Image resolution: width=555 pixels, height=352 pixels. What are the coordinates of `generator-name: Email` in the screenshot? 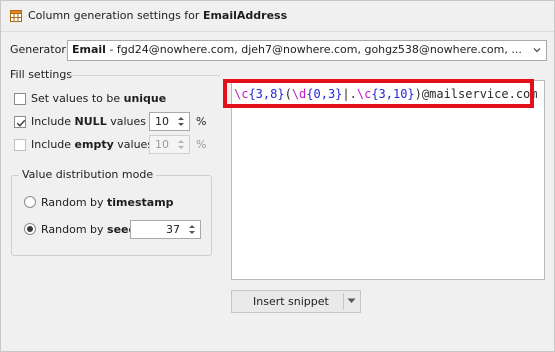 It's located at (89, 49).